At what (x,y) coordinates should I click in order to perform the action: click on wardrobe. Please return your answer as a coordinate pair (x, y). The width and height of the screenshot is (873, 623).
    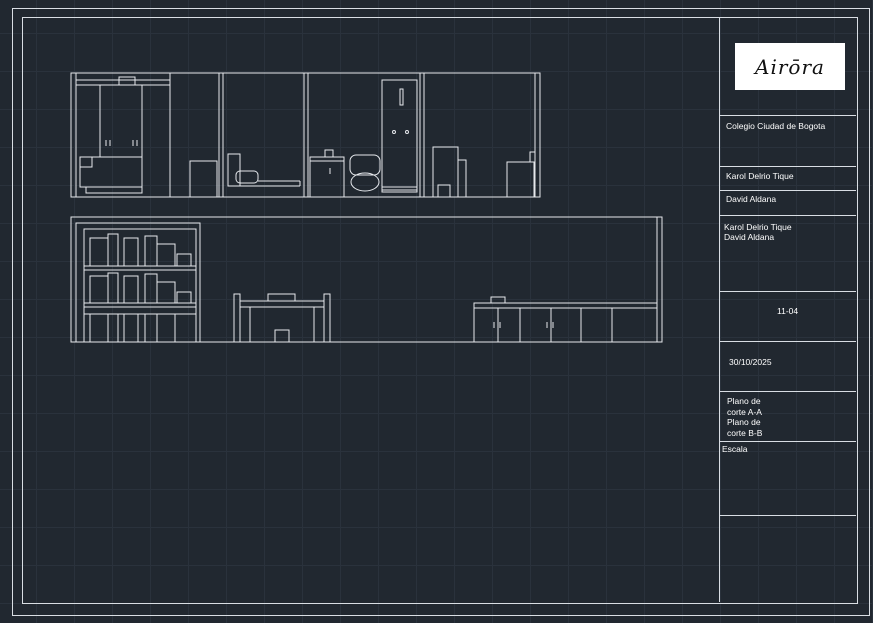
    Looking at the image, I should click on (121, 121).